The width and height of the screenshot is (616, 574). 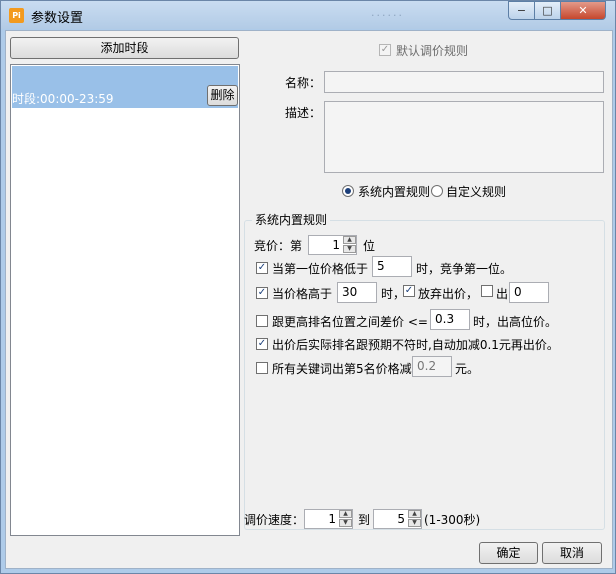 I want to click on ok-button: 确定, so click(x=508, y=553).